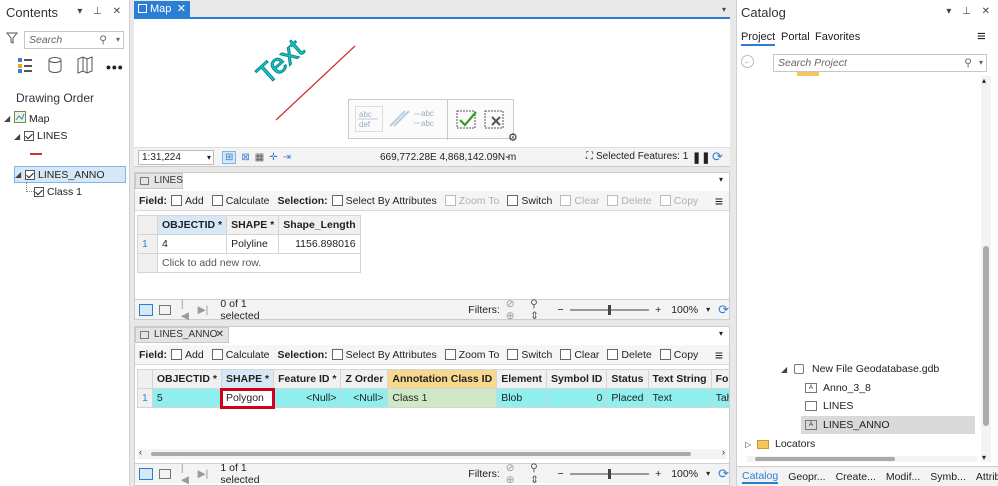 This screenshot has width=998, height=486. I want to click on column-header: Feature ID *, so click(307, 379).